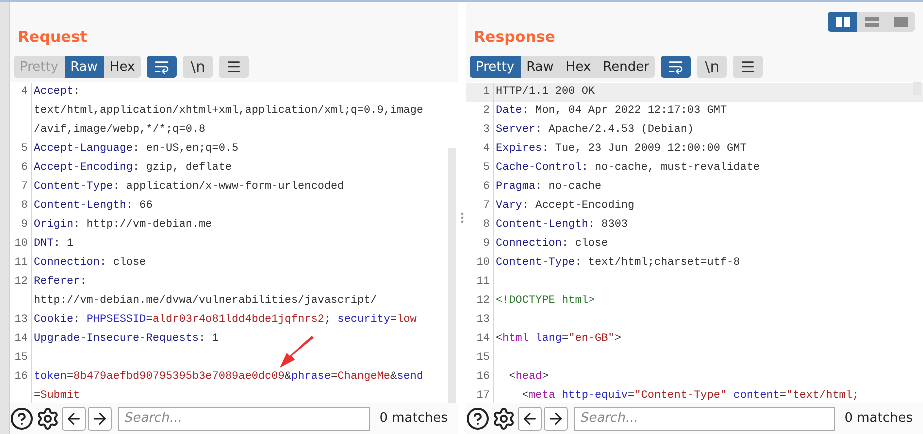 This screenshot has width=923, height=434. What do you see at coordinates (206, 301) in the screenshot?
I see `code-line: http://vm-debian.me/dvwa/vulnerabilities/javascript/` at bounding box center [206, 301].